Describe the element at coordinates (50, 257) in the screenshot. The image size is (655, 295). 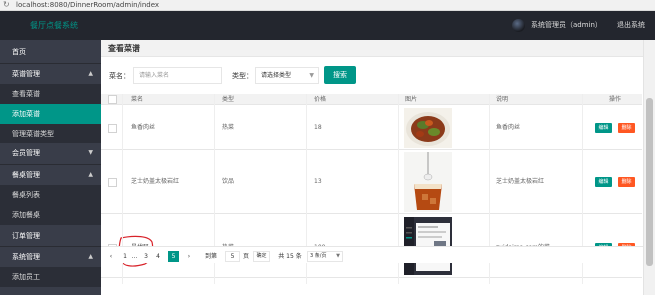
I see `sidebar-item-system-management: 系统管理 ▲` at that location.